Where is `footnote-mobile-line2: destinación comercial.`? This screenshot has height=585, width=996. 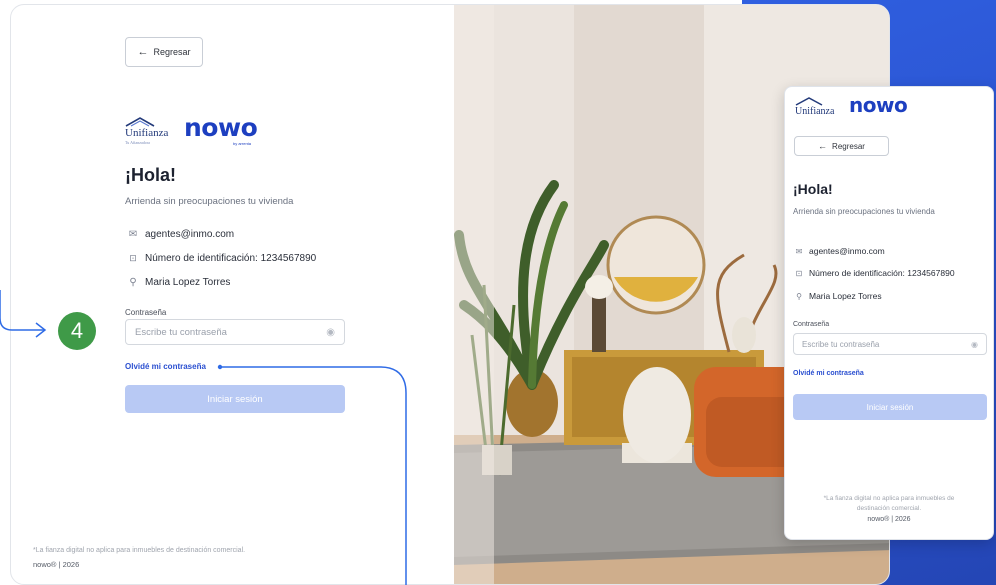
footnote-mobile-line2: destinación comercial. is located at coordinates (889, 508).